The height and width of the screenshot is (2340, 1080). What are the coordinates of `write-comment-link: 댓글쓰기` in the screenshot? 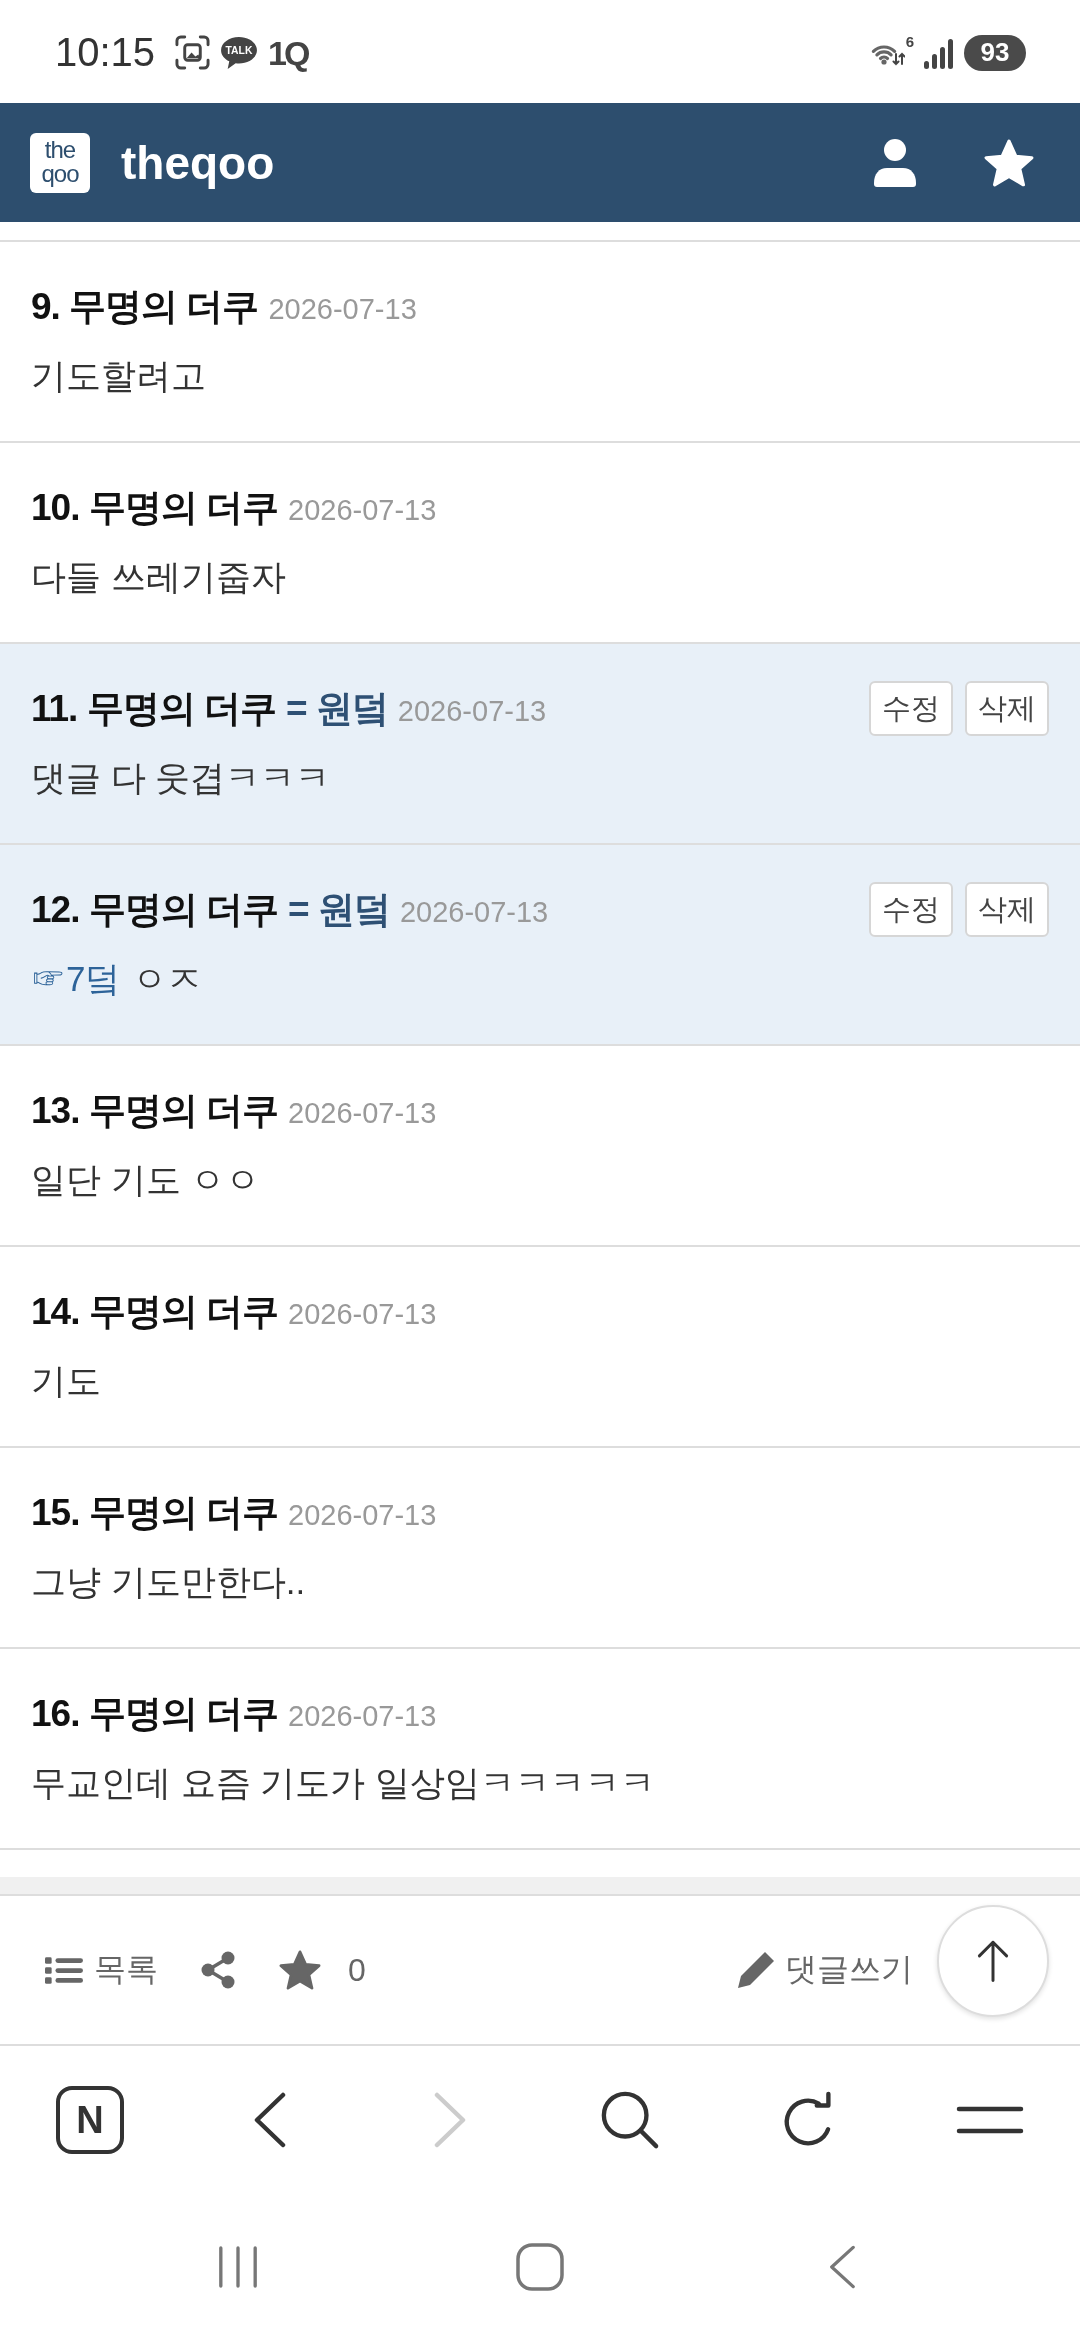 It's located at (824, 1970).